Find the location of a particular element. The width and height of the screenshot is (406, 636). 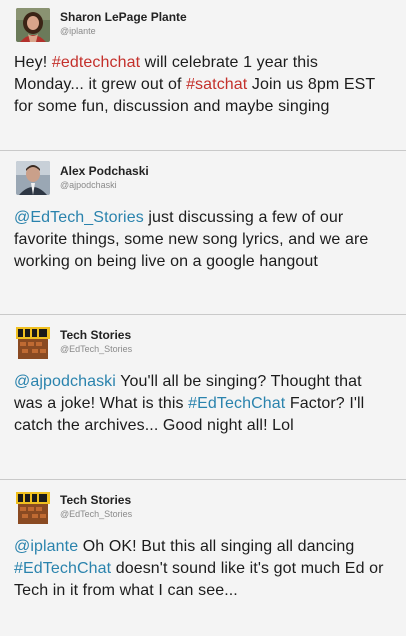

author-name: Alex Podchaski is located at coordinates (104, 171).